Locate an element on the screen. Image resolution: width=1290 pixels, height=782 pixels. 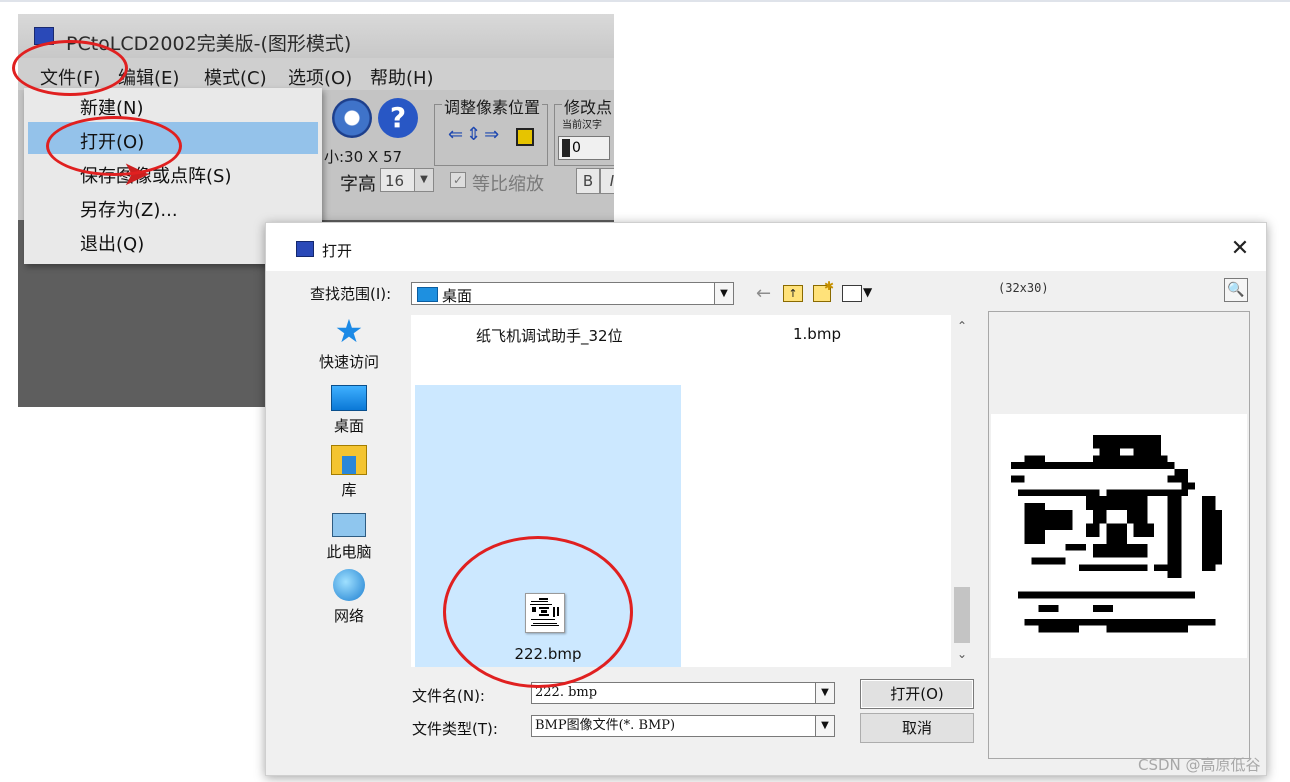
menu-item-exit: 退出(Q) is located at coordinates (112, 243).